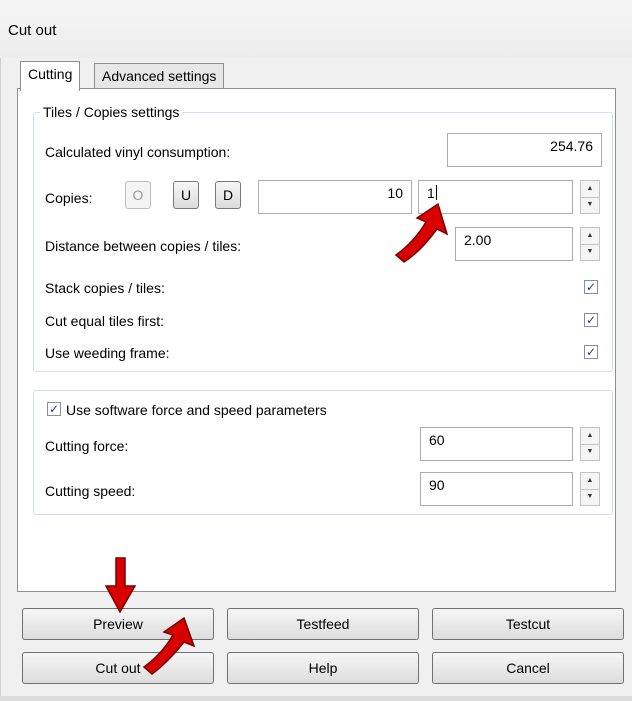  What do you see at coordinates (437, 440) in the screenshot?
I see `cutting-force-value: 60` at bounding box center [437, 440].